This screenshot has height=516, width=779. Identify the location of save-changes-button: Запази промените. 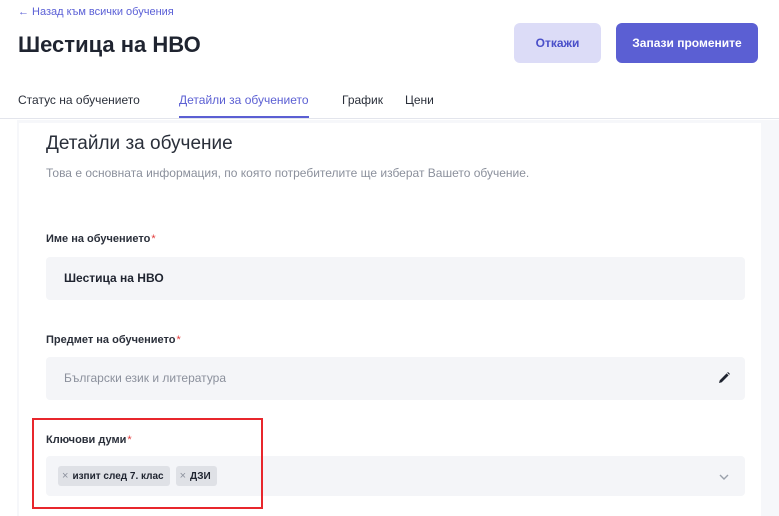
(687, 43).